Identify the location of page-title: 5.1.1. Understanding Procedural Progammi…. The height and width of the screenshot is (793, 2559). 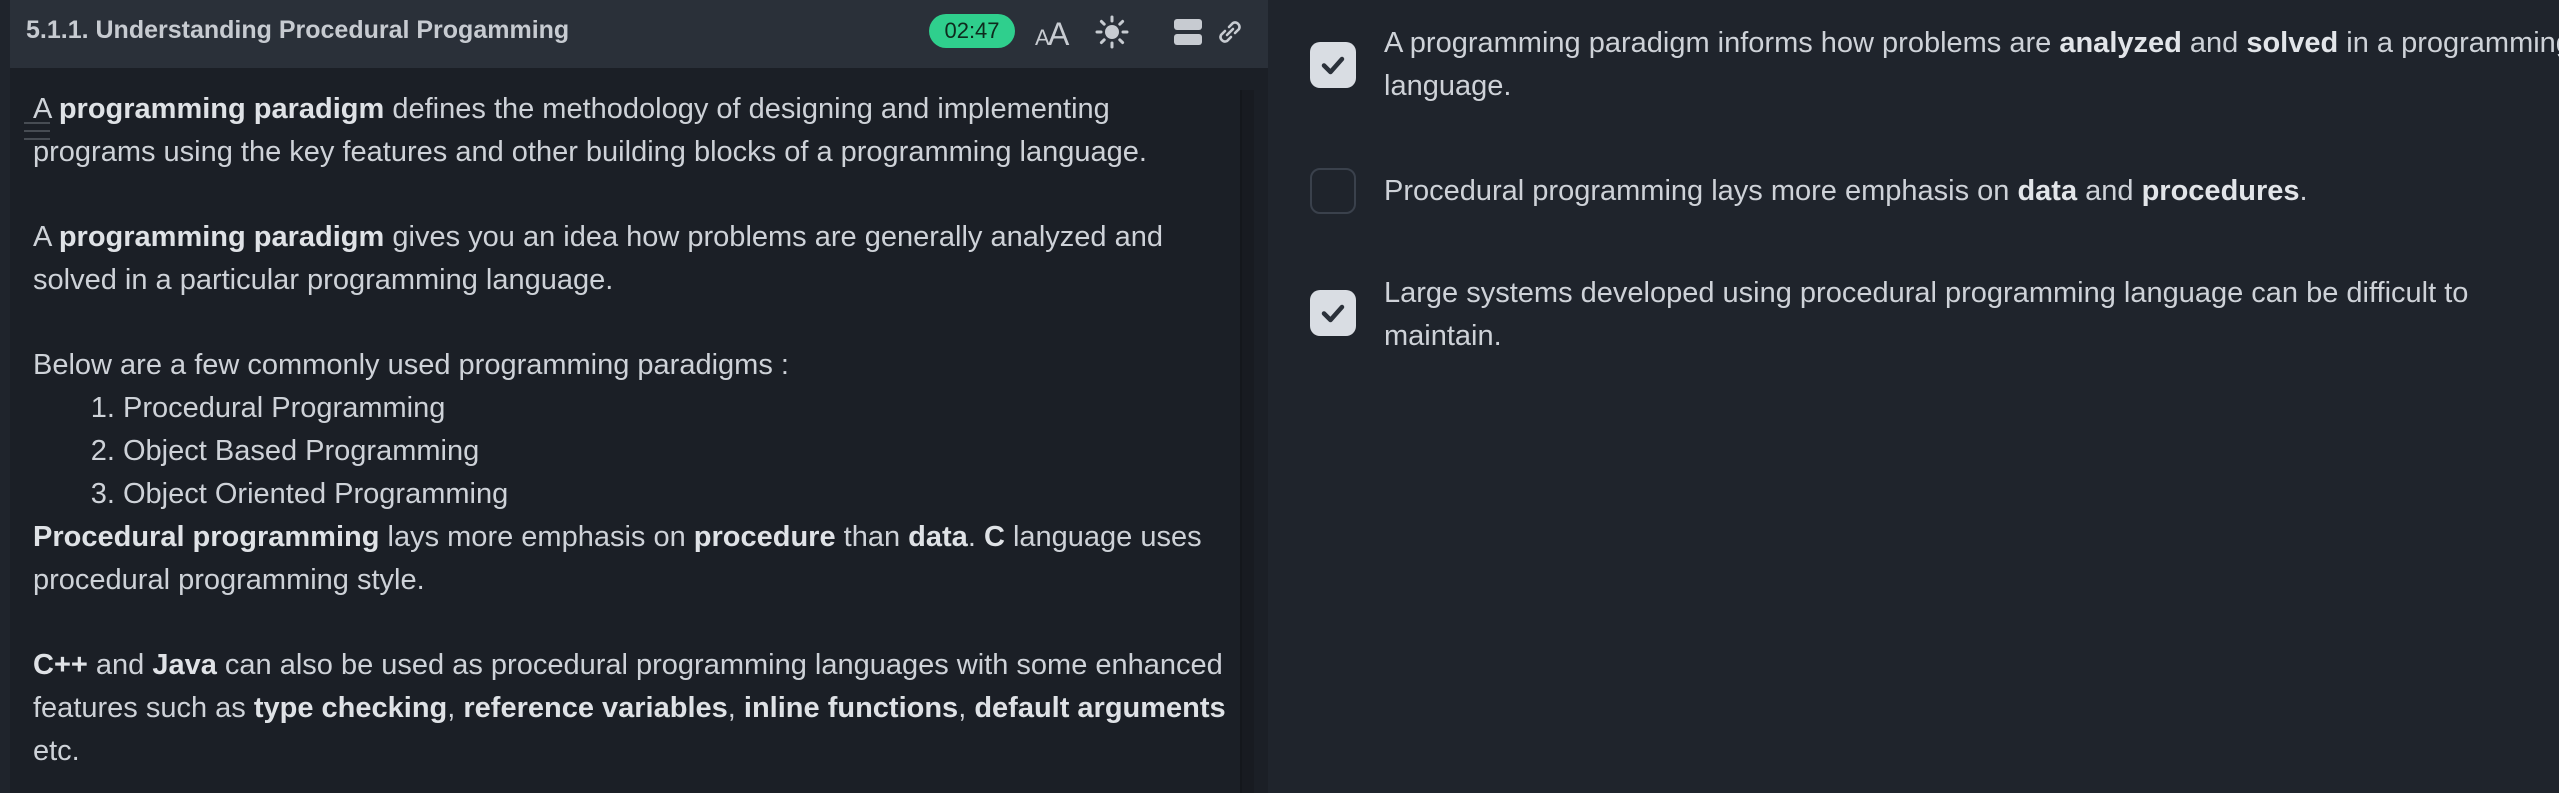
(298, 30).